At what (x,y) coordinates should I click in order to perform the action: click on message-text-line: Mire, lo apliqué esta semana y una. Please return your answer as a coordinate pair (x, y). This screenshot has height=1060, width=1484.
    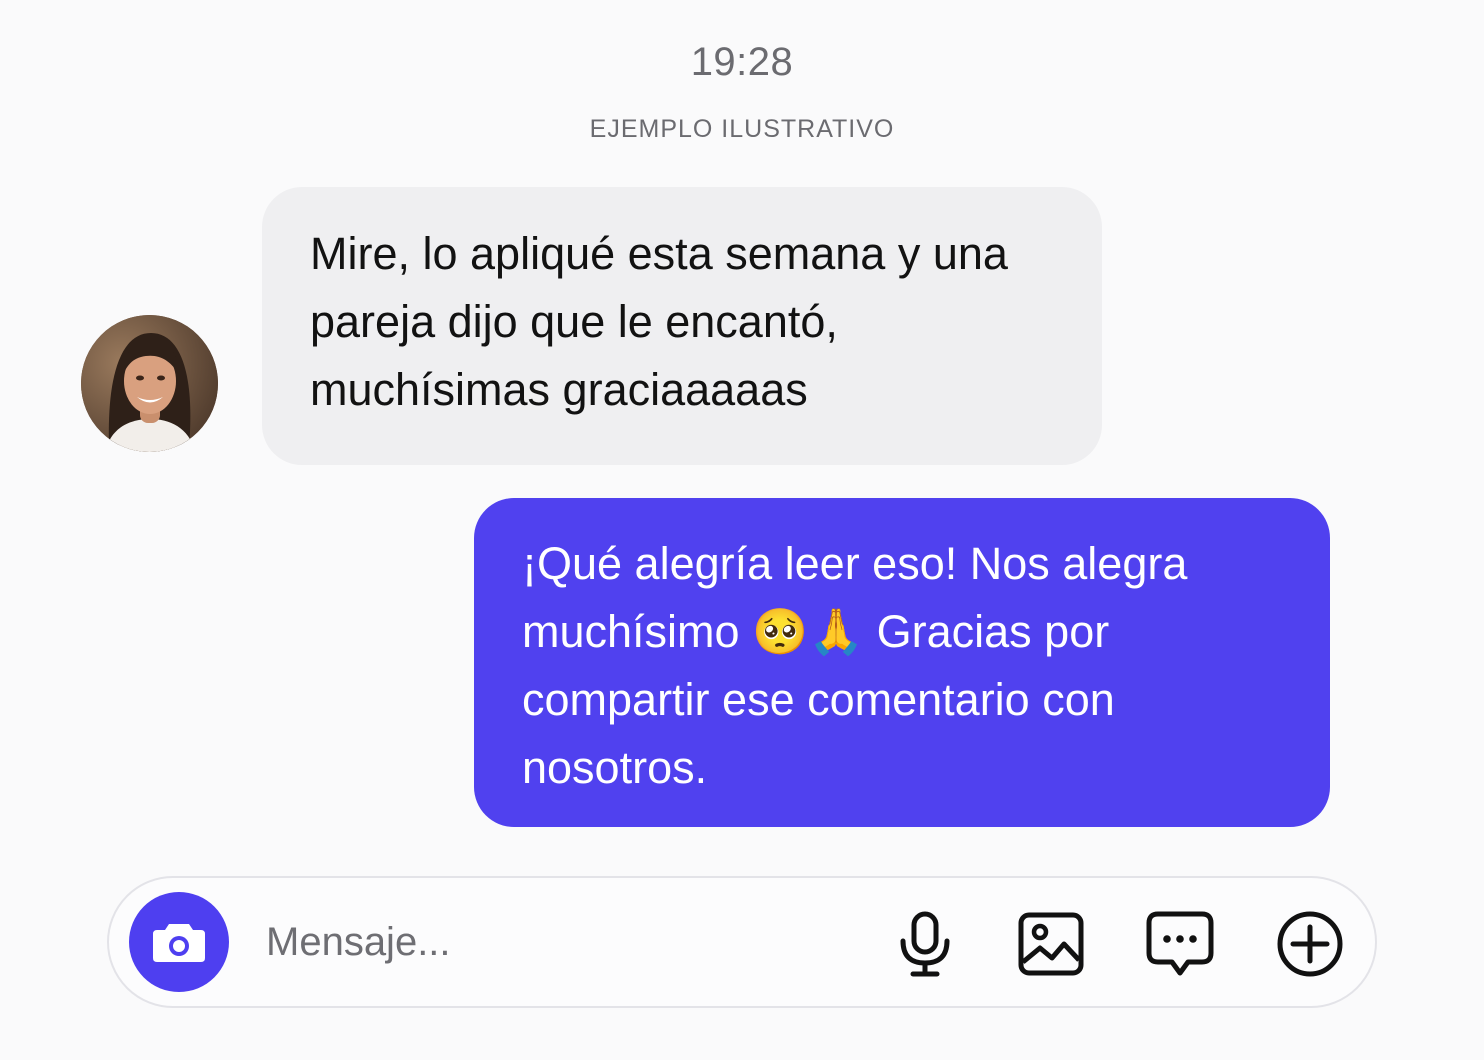
    Looking at the image, I should click on (659, 253).